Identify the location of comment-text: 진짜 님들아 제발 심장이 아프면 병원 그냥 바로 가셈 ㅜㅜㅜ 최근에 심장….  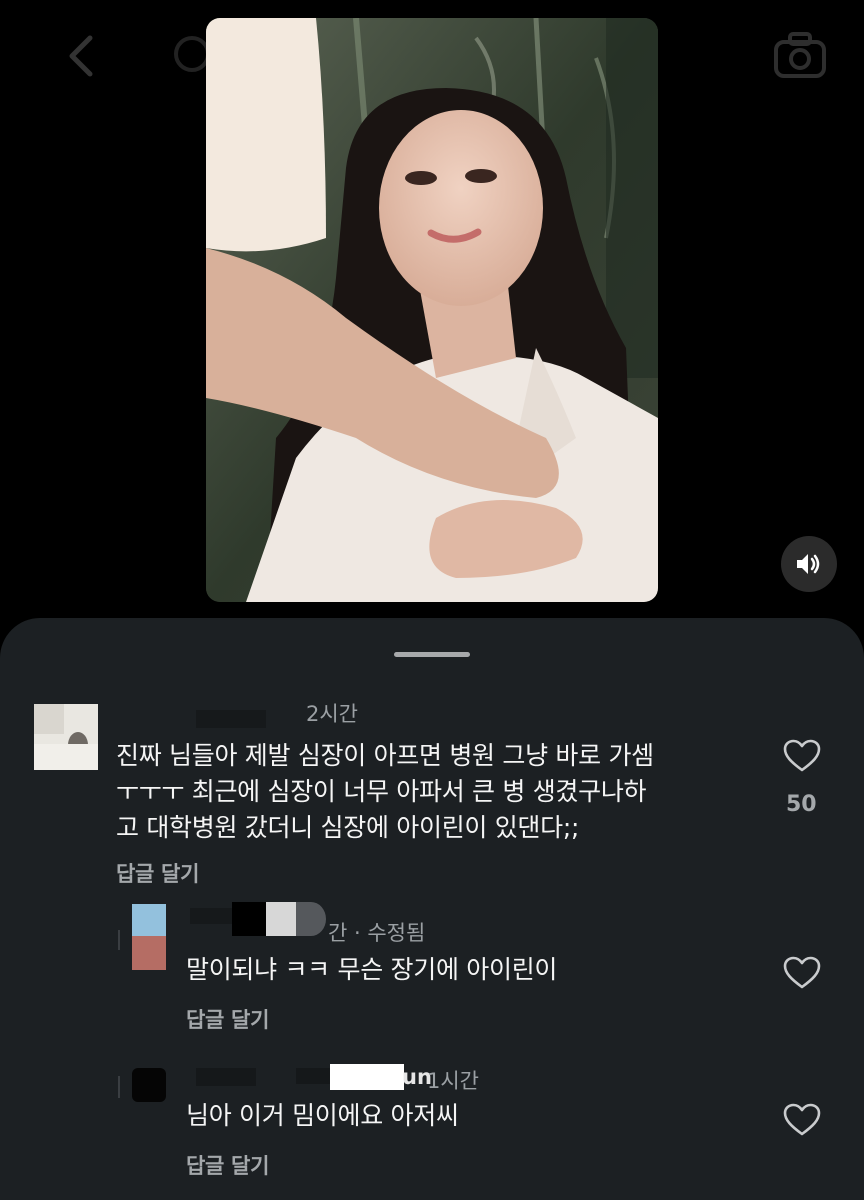
(385, 791).